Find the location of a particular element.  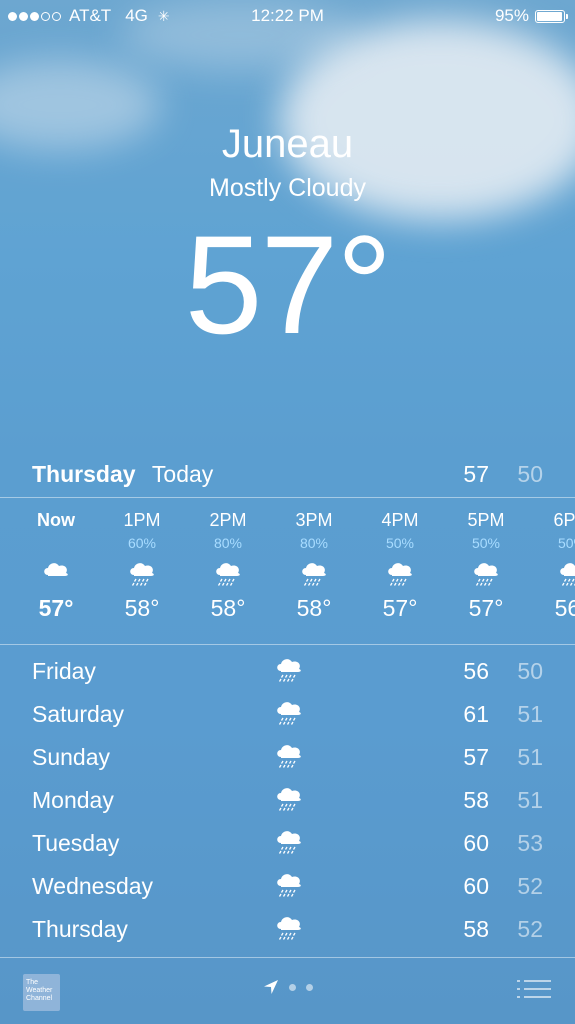

hourly-item: 3PM 80% 58° is located at coordinates (314, 560).